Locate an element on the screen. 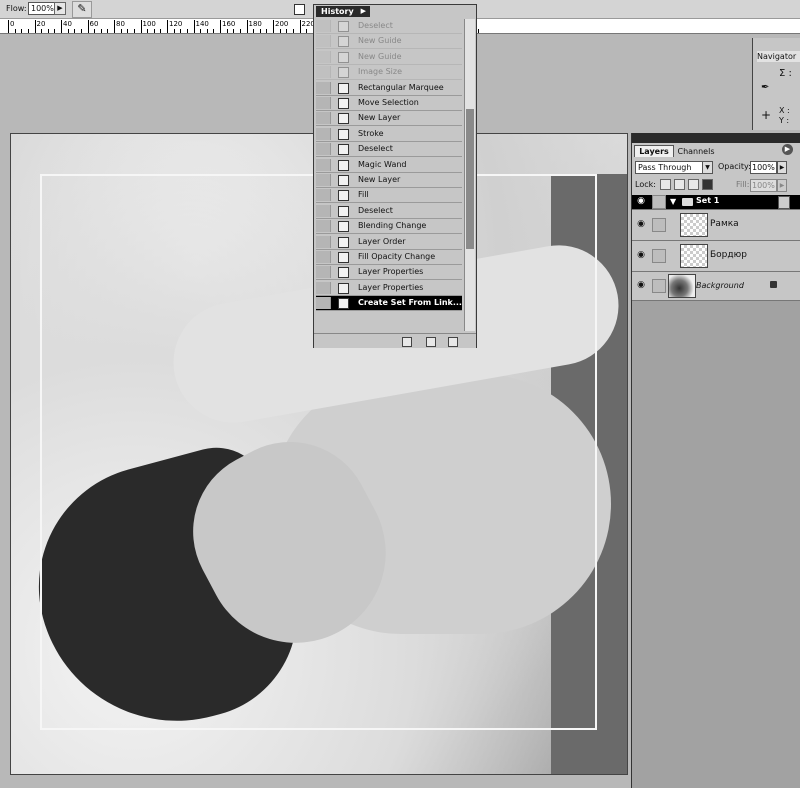 The height and width of the screenshot is (788, 800). new-document-icon is located at coordinates (407, 342).